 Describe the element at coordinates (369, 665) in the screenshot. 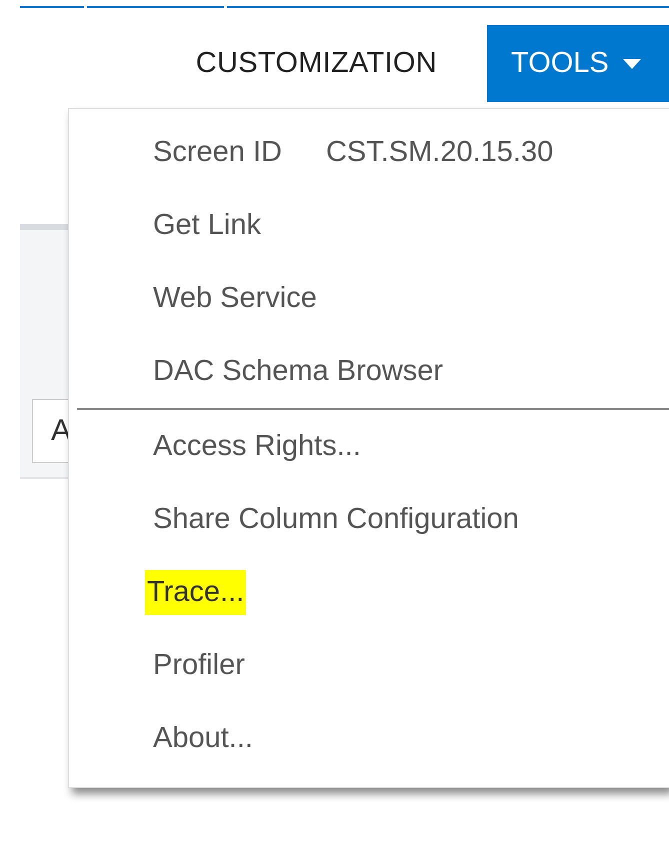

I see `menu-item: Profiler` at that location.